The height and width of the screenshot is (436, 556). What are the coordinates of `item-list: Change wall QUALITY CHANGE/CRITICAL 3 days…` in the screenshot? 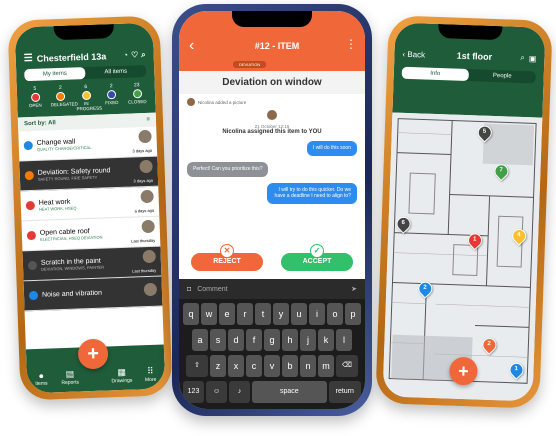 It's located at (90, 219).